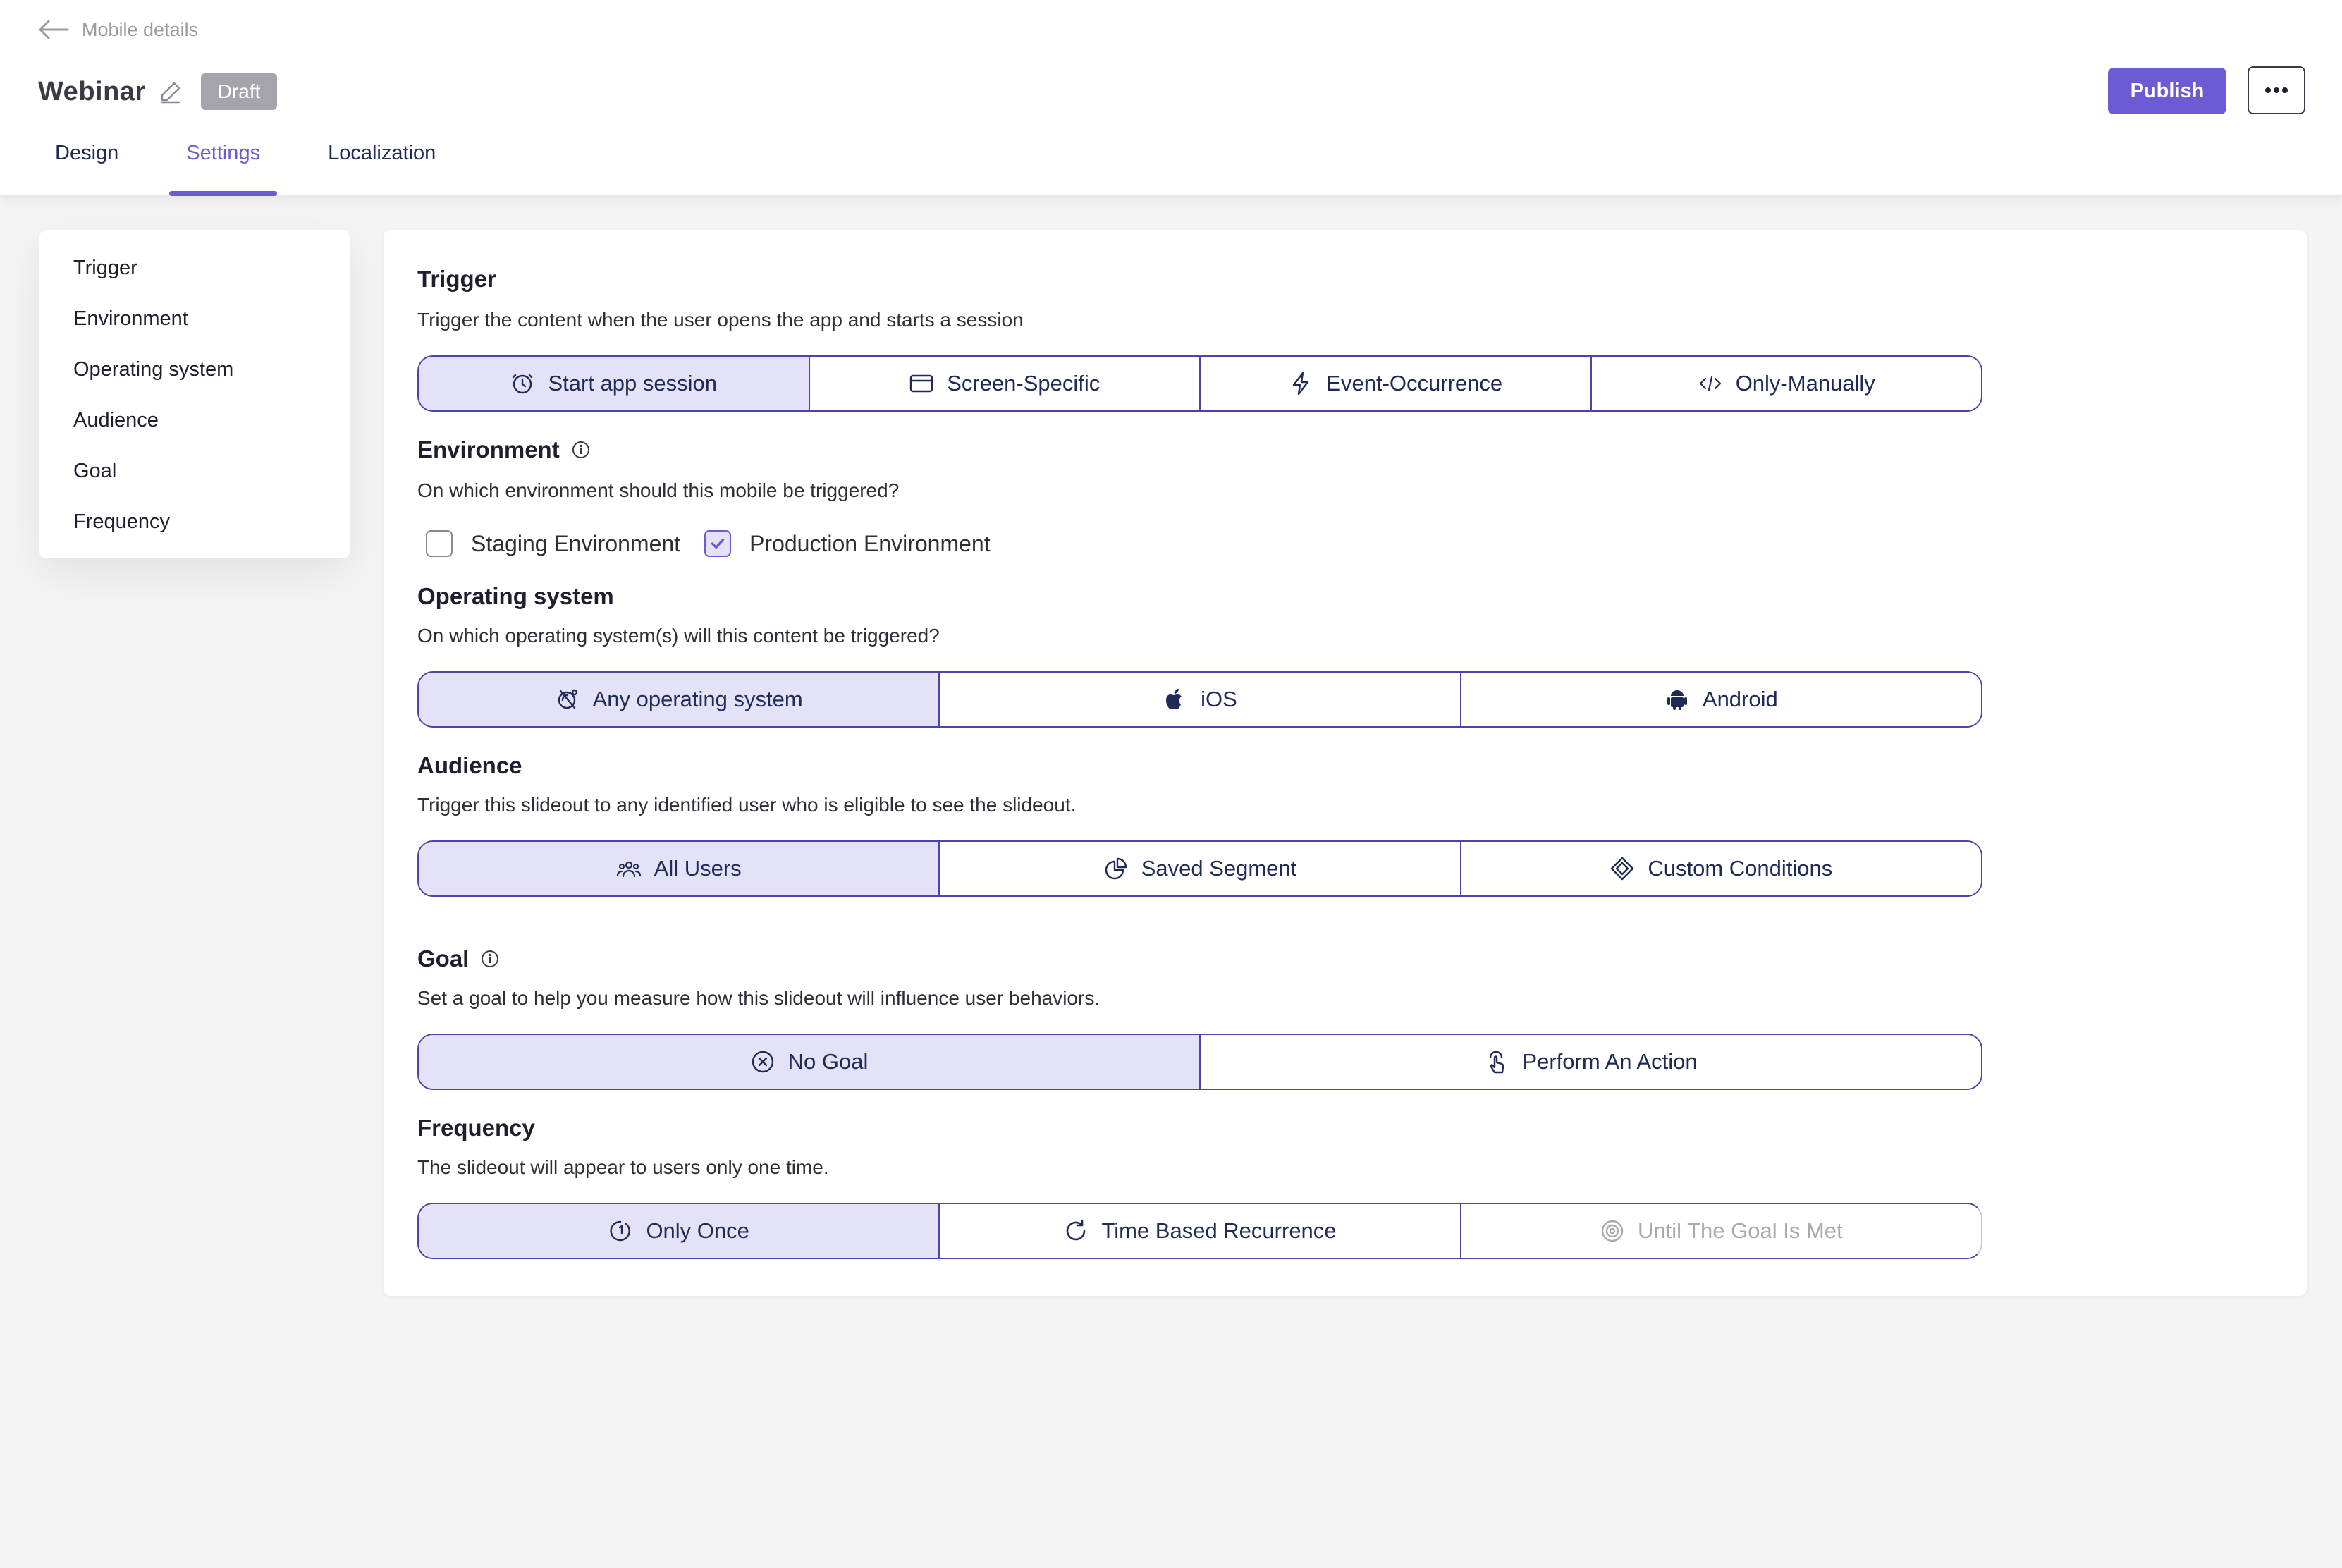  What do you see at coordinates (488, 449) in the screenshot?
I see `environment-title: Environment` at bounding box center [488, 449].